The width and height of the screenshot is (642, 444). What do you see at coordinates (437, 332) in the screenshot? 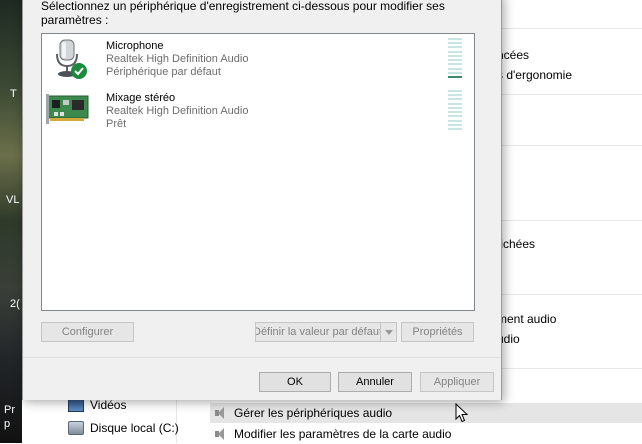
I see `properties-button: Propriétés` at bounding box center [437, 332].